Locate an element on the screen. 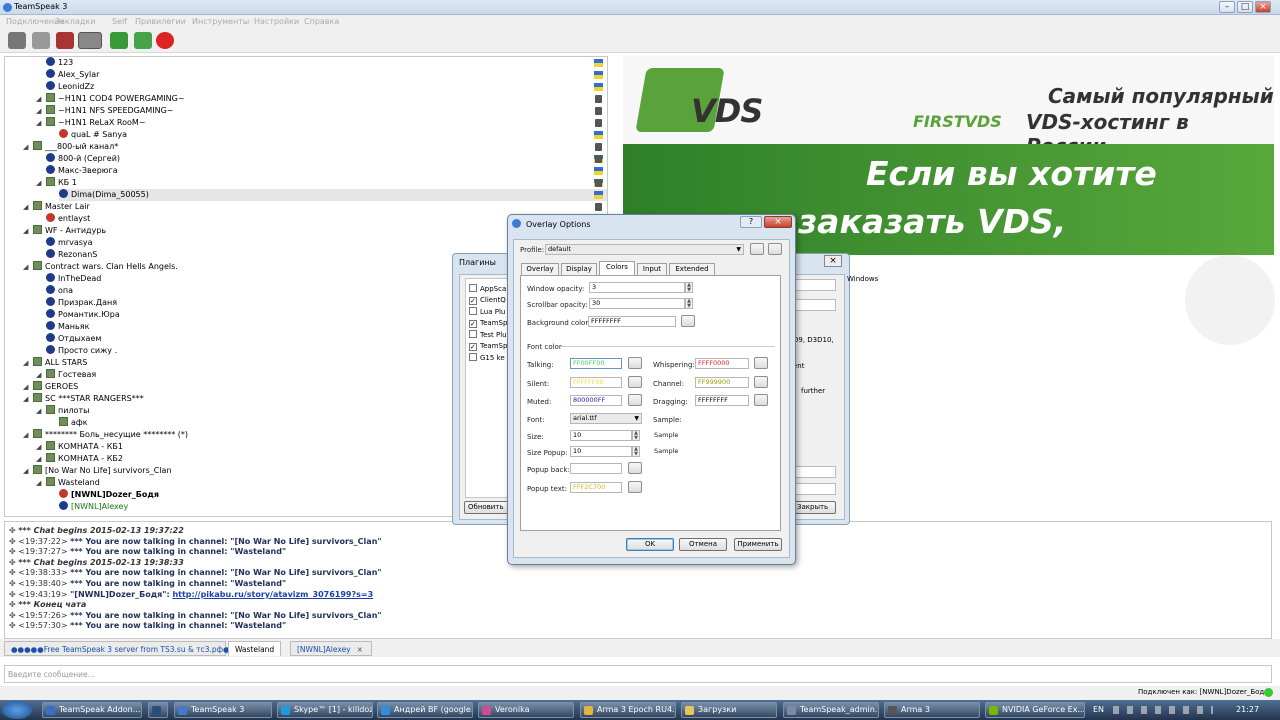  channel-row: ◢ ~H1N1 COD4 POWERGAMING~ is located at coordinates (321, 99).